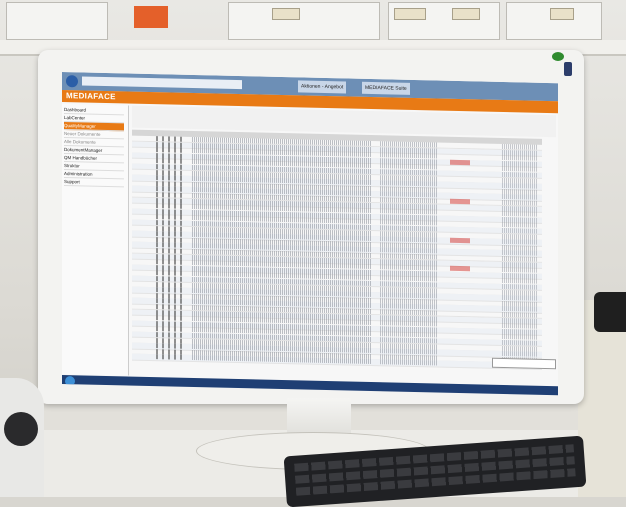  I want to click on orange-label, so click(151, 17).